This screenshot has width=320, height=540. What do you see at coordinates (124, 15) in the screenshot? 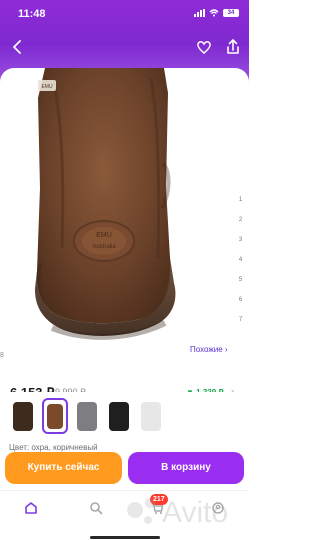
I see `status-bar: 11:48 34` at bounding box center [124, 15].